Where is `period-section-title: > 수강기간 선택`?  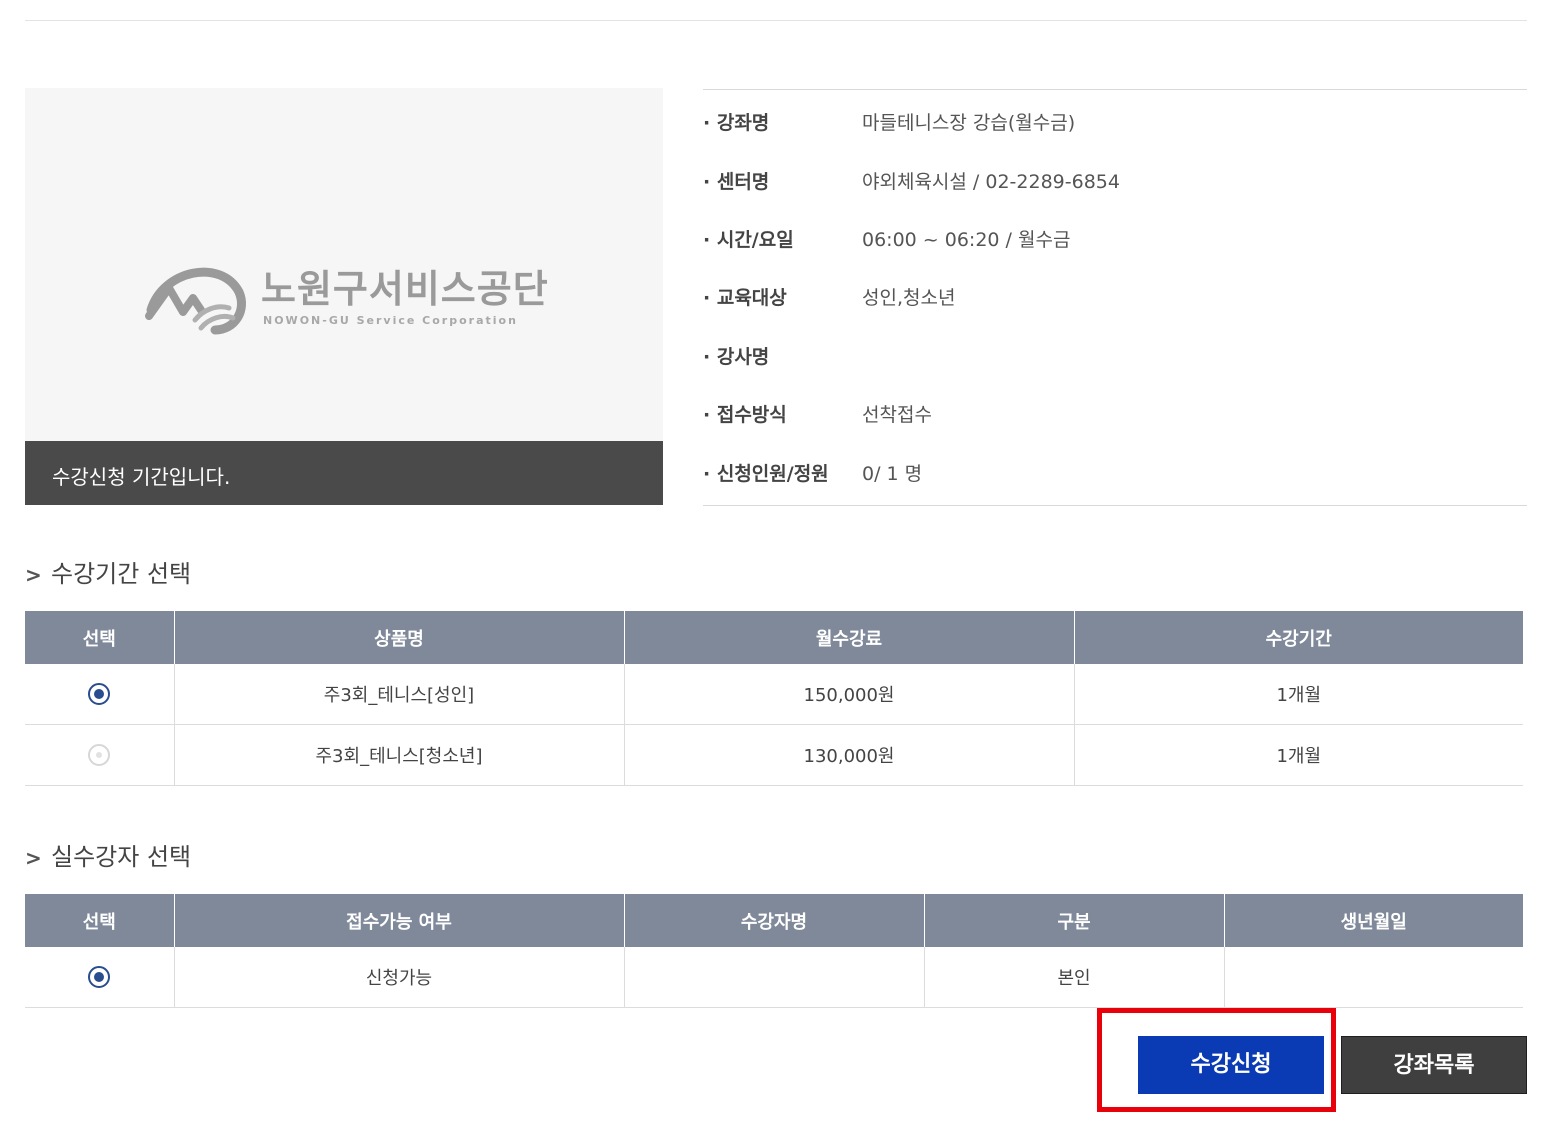 period-section-title: > 수강기간 선택 is located at coordinates (108, 571).